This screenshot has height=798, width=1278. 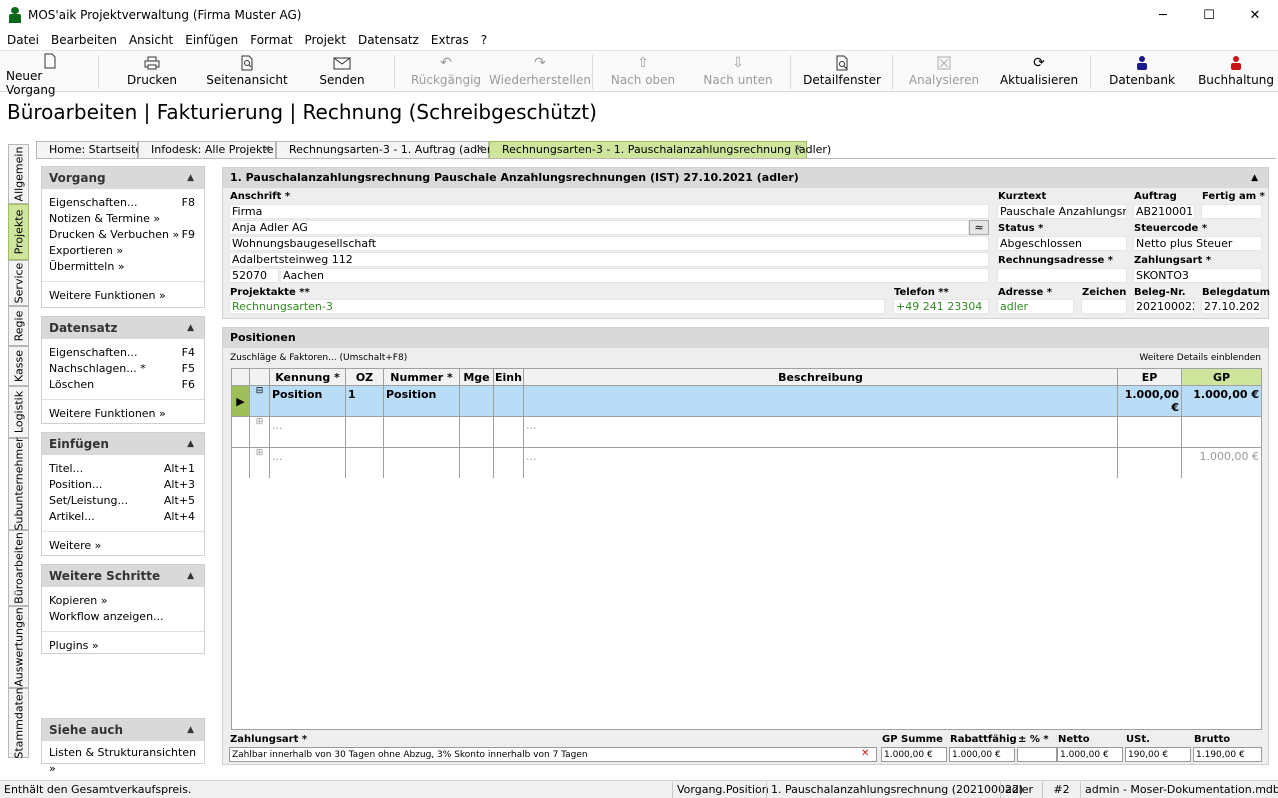 What do you see at coordinates (123, 730) in the screenshot?
I see `siehe-auch-header: Siehe auch ▲` at bounding box center [123, 730].